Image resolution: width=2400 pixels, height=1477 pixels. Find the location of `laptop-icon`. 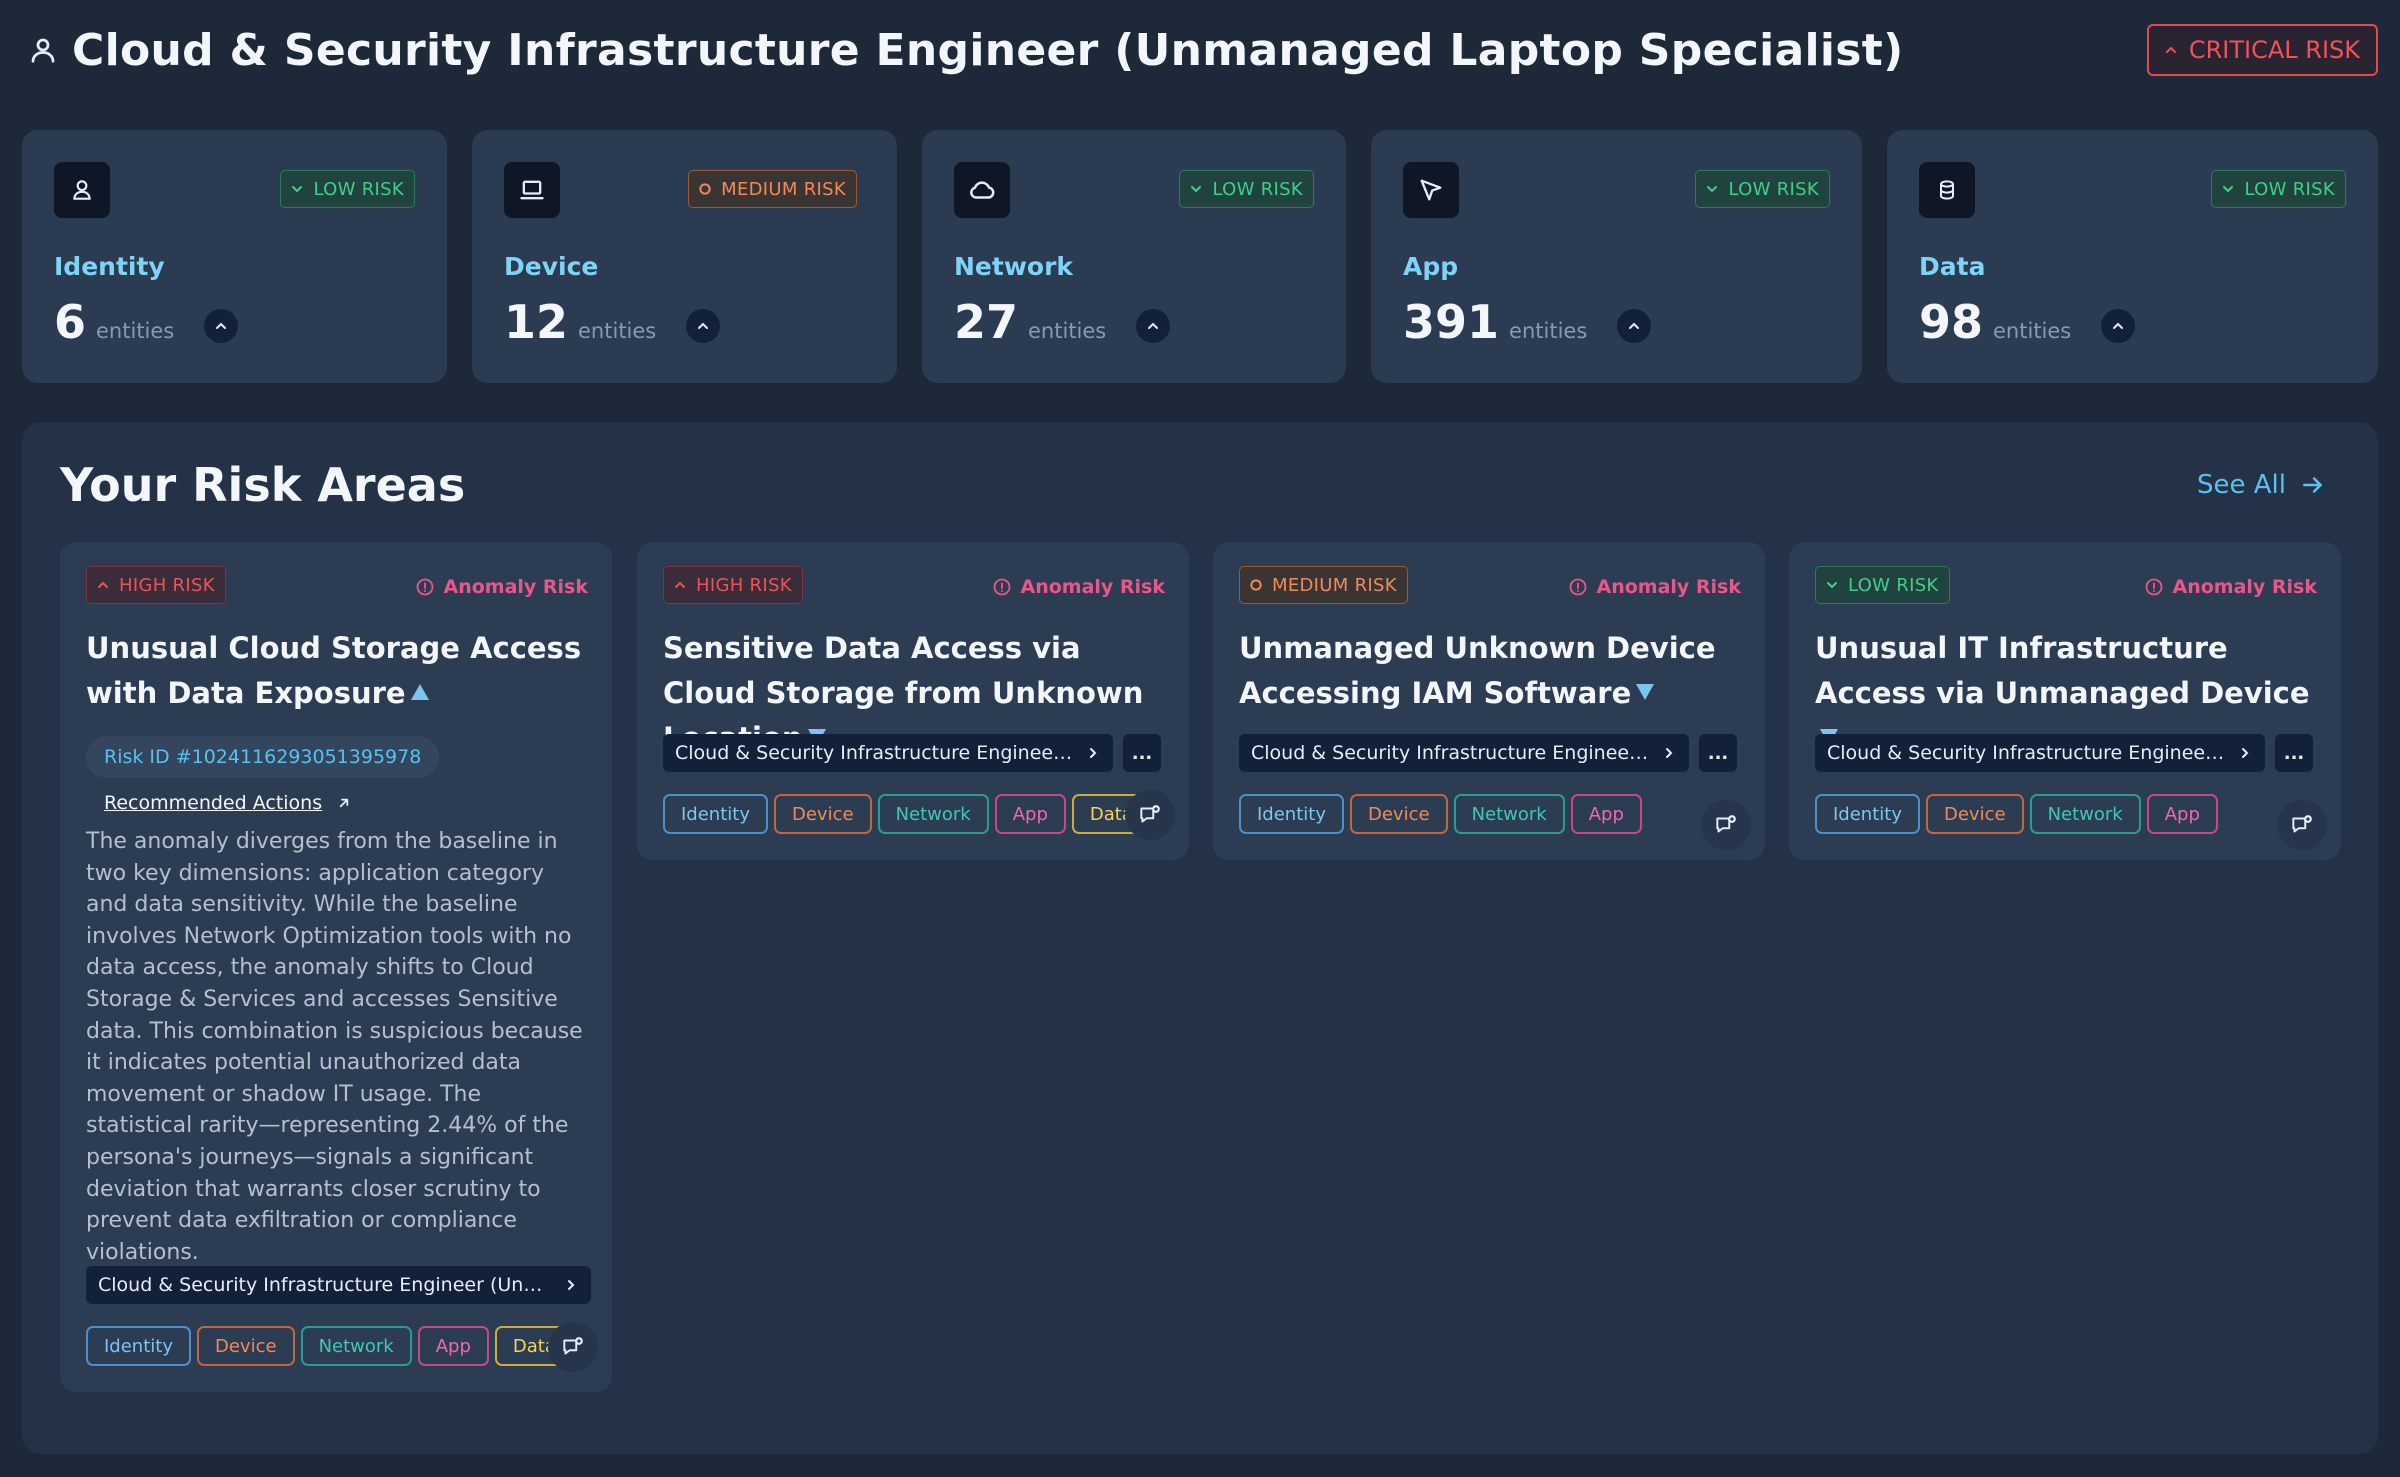

laptop-icon is located at coordinates (532, 190).